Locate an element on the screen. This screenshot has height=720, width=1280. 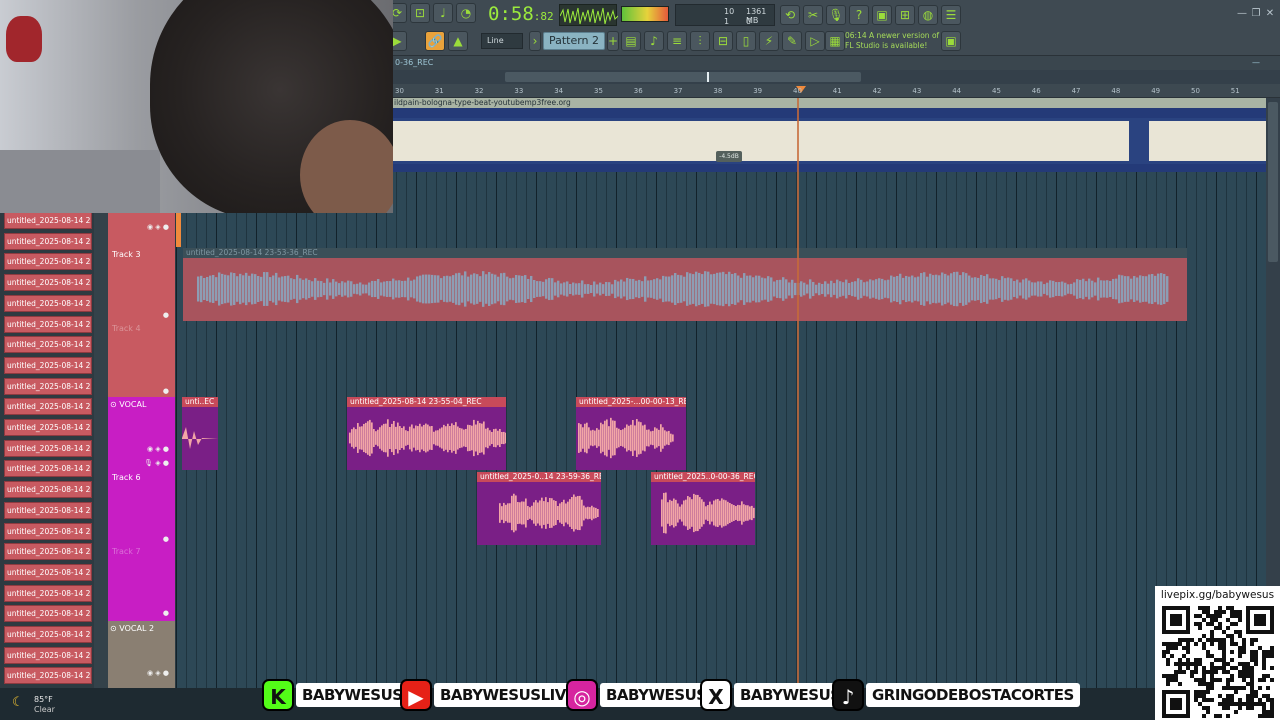
pattern-prev-icon: › is located at coordinates (535, 41).